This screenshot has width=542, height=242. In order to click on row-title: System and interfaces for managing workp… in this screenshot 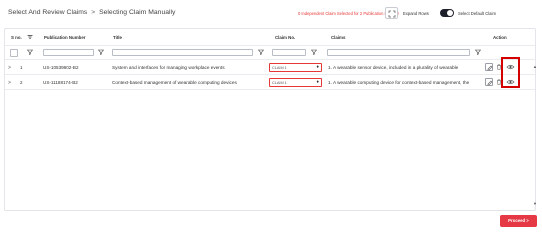, I will do `click(168, 67)`.